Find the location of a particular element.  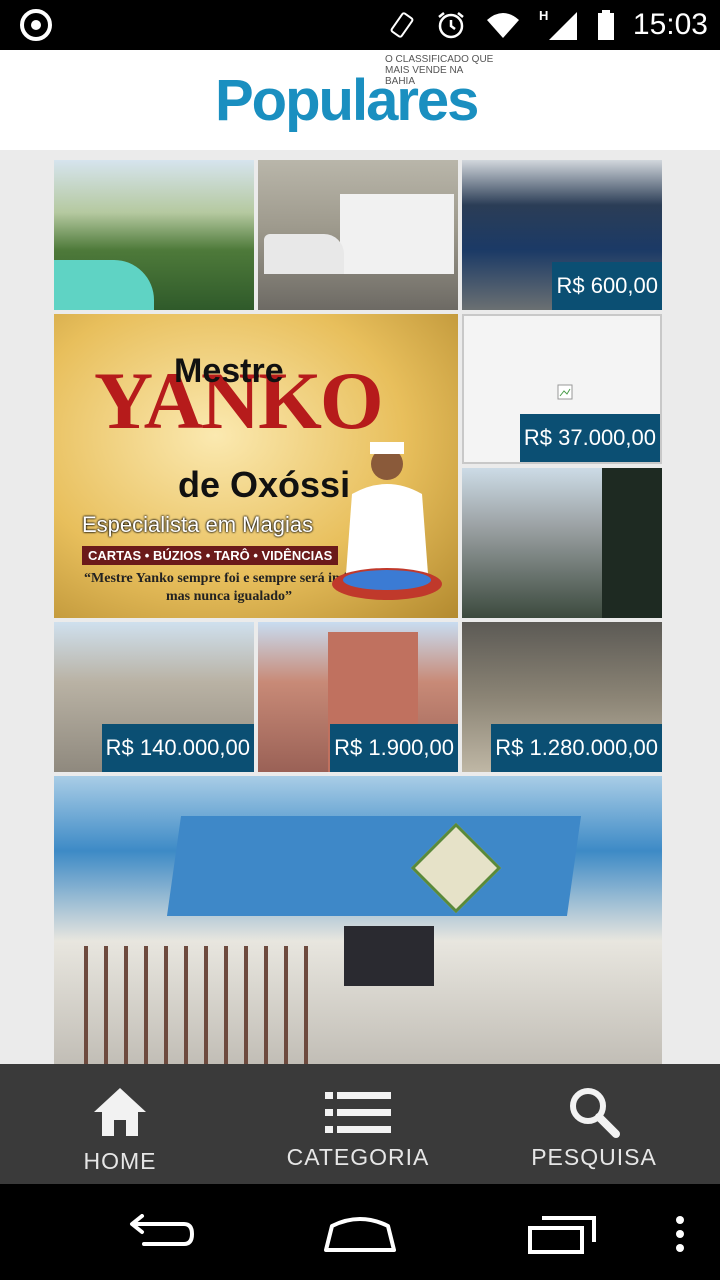

nav-home: HOME is located at coordinates (120, 1124).